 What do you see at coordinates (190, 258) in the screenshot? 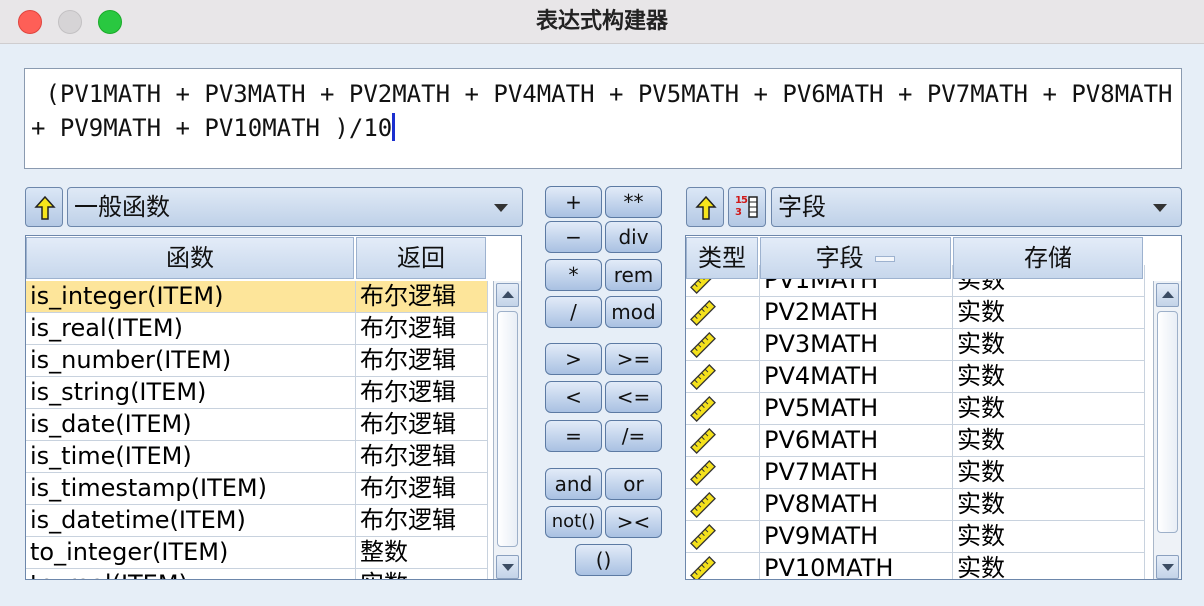
I see `column-header-function: 函数` at bounding box center [190, 258].